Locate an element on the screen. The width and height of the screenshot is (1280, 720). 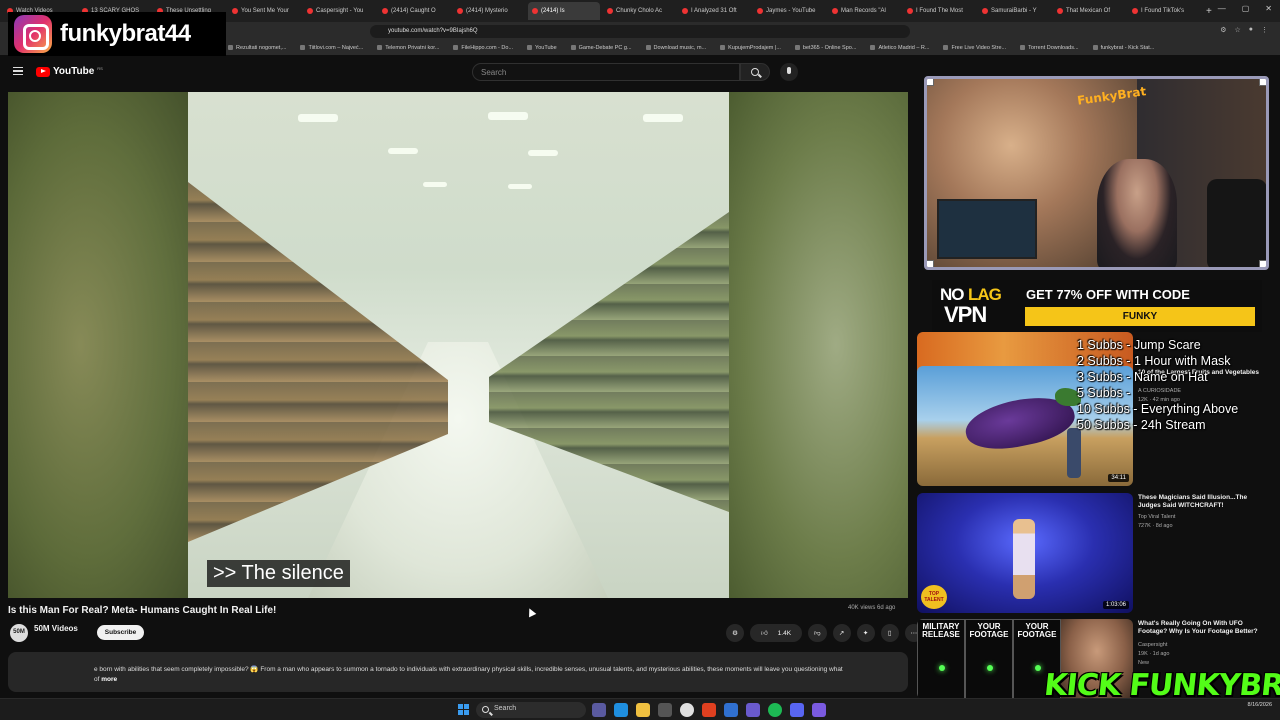
edge-icon is located at coordinates (621, 710).